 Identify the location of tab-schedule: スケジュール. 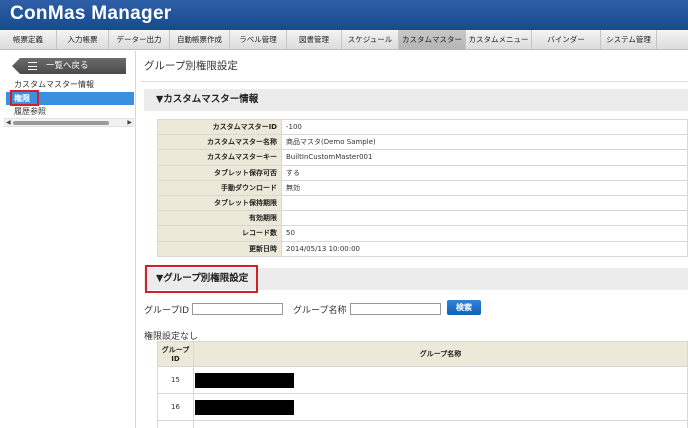
(370, 40).